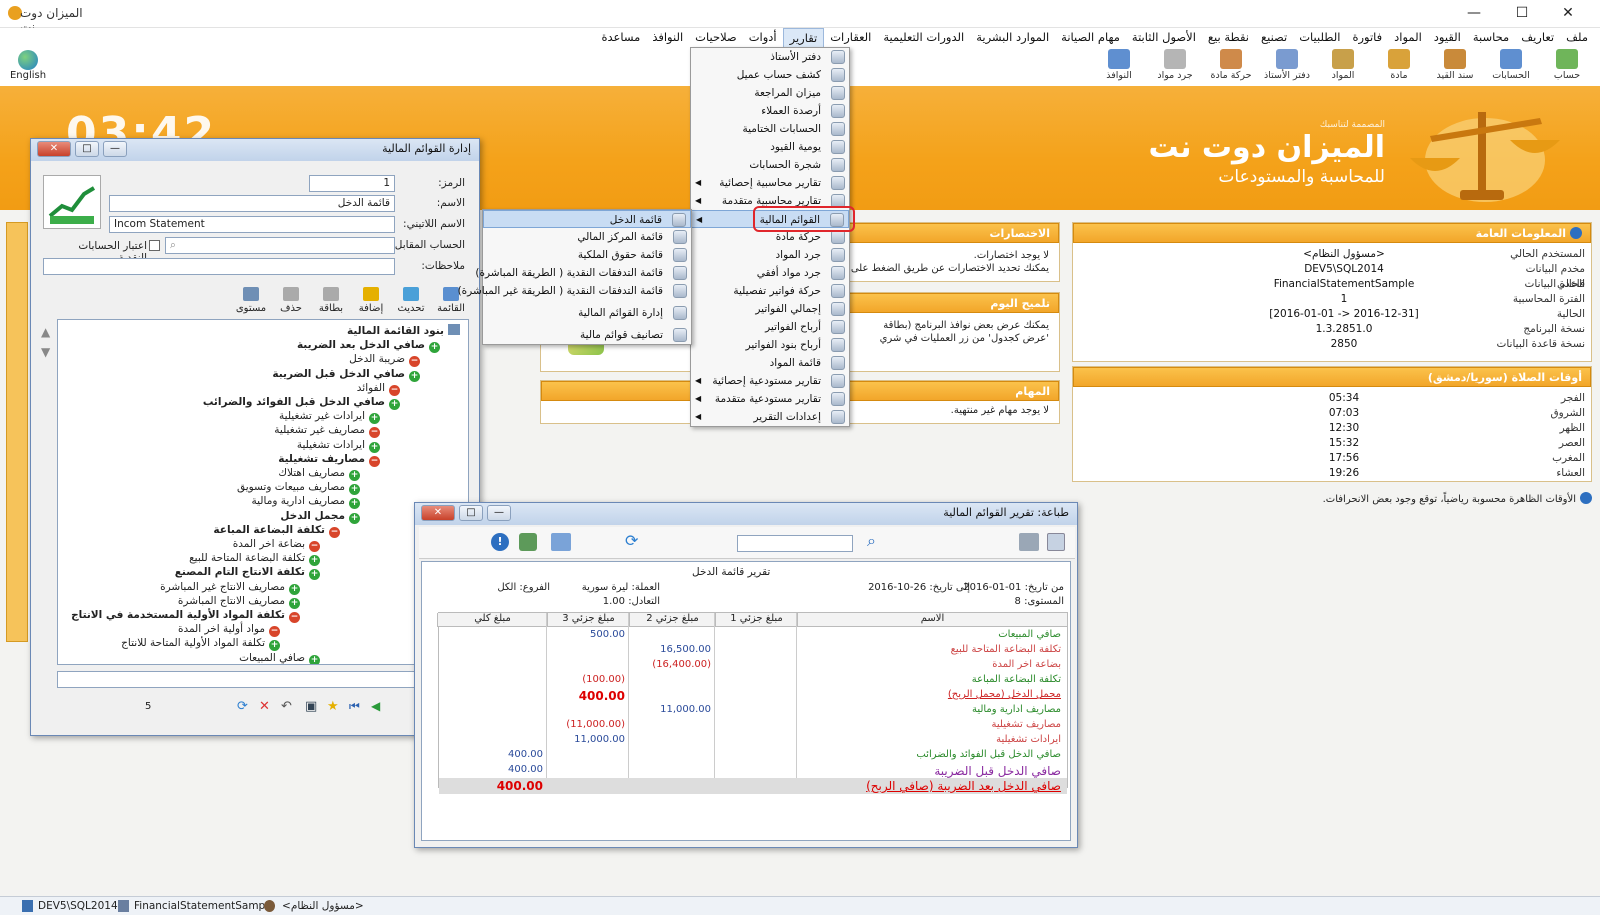 Image resolution: width=1600 pixels, height=915 pixels. What do you see at coordinates (252, 203) in the screenshot?
I see `name-input: قائمة الدخل` at bounding box center [252, 203].